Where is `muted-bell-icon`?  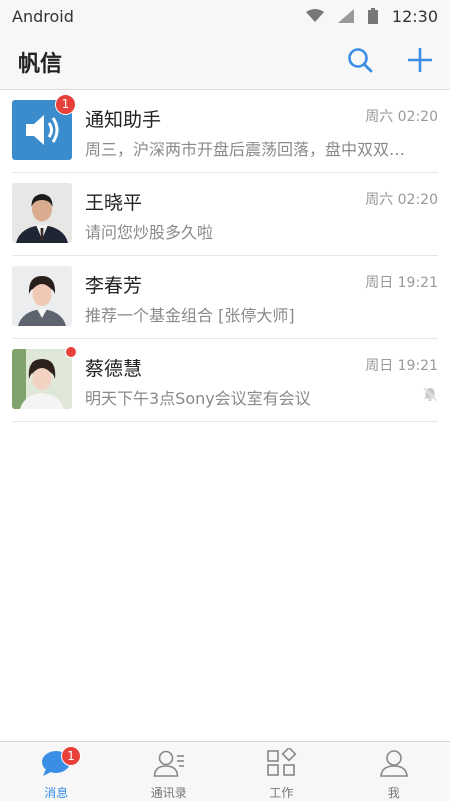
muted-bell-icon is located at coordinates (430, 394).